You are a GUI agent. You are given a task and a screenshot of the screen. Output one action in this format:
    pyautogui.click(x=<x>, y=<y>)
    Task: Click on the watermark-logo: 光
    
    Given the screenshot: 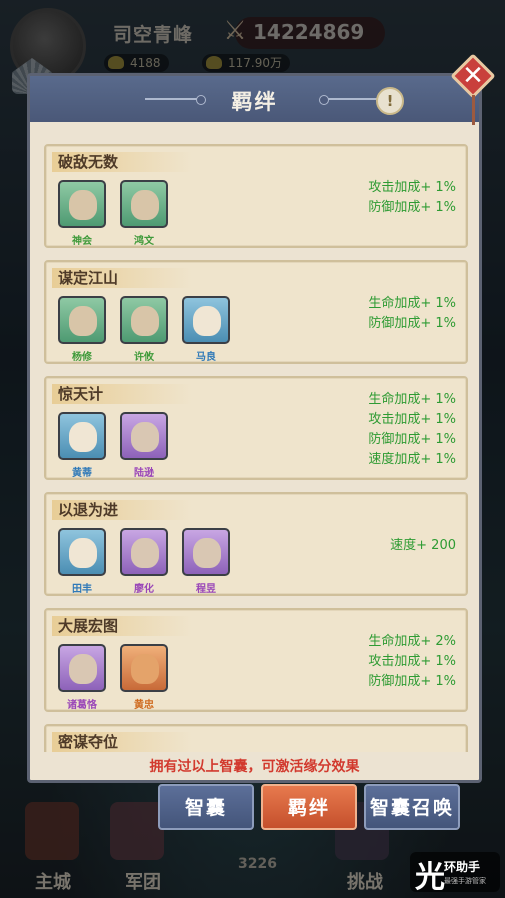 What is the action you would take?
    pyautogui.click(x=430, y=877)
    